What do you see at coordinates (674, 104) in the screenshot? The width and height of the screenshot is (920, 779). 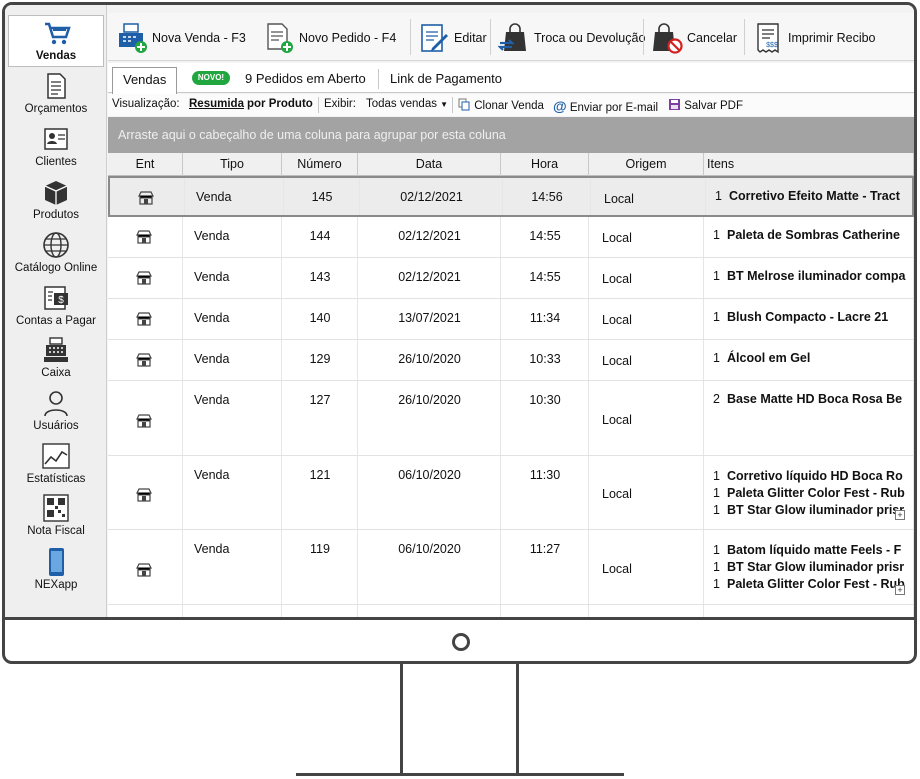 I see `save-disk-icon` at bounding box center [674, 104].